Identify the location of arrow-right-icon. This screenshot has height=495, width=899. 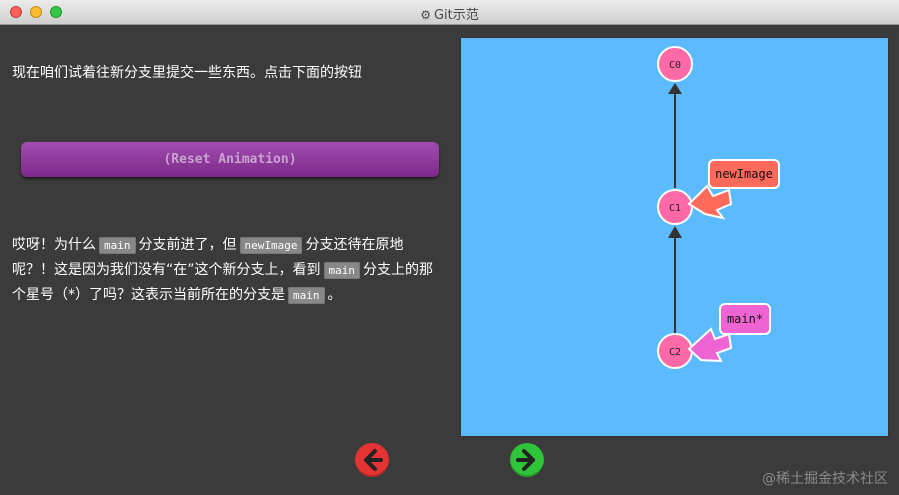
(525, 460).